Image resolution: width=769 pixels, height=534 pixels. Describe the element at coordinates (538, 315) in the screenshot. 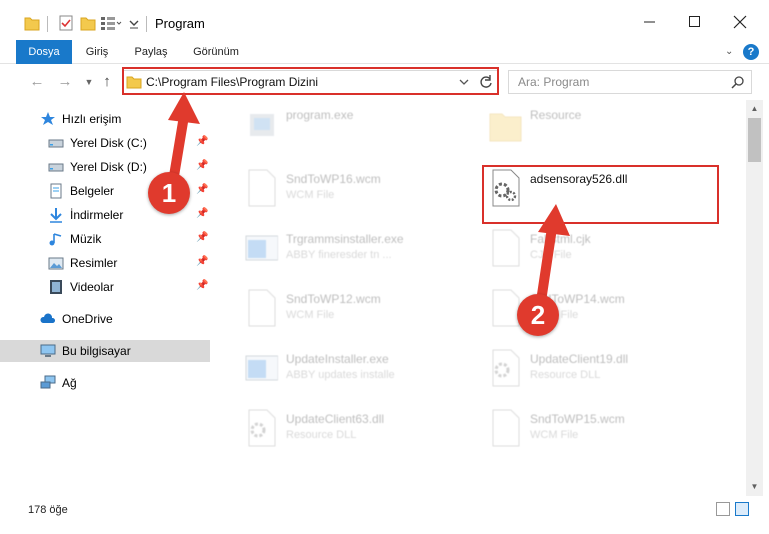

I see `step-badge-2: 2` at that location.